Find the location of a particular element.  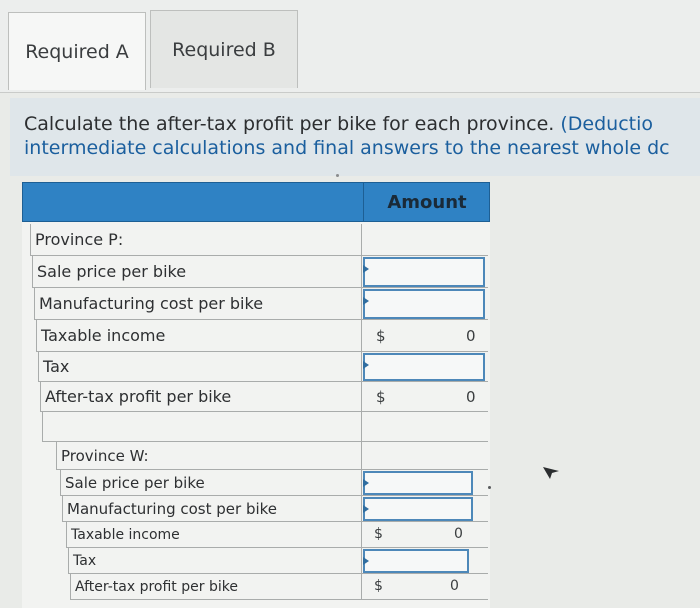

taxable-income-w-value: 0 is located at coordinates (458, 534).